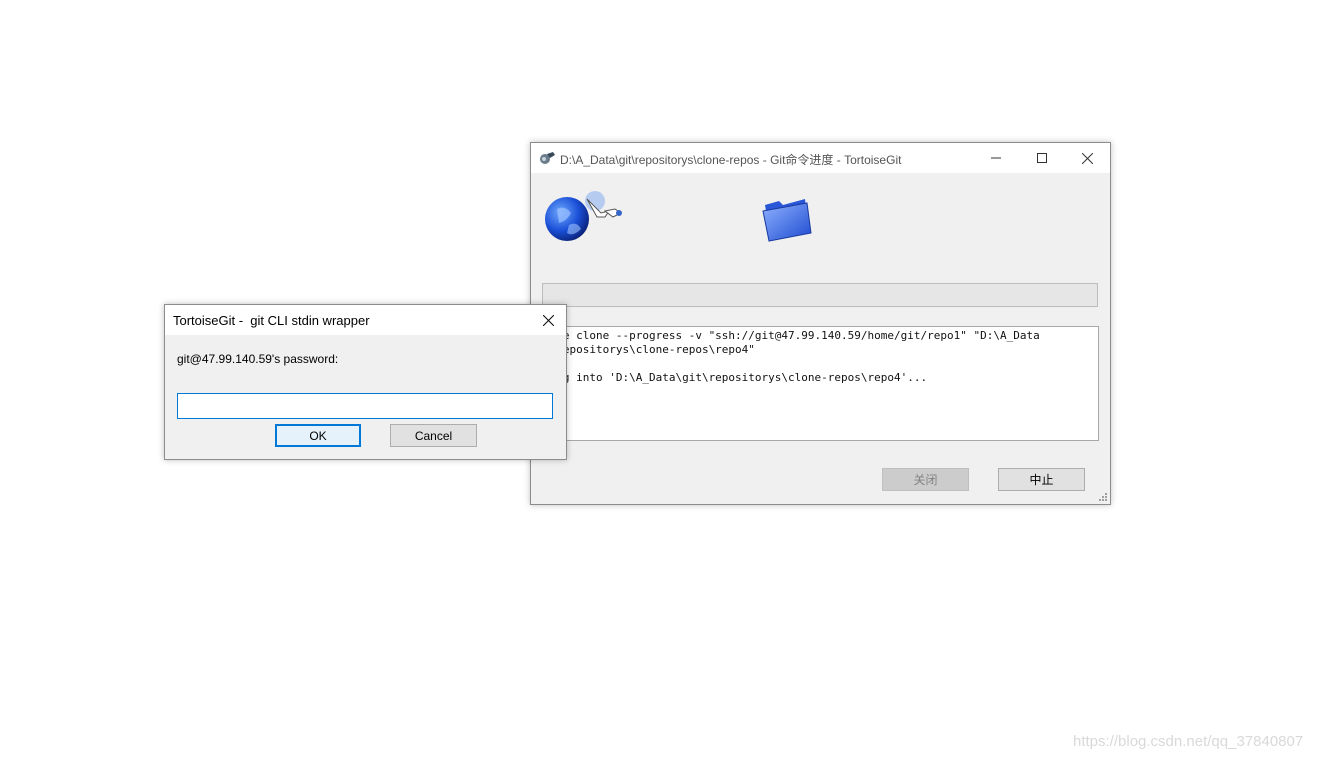  Describe the element at coordinates (258, 359) in the screenshot. I see `password-prompt-label: git@47.99.140.59's password:` at that location.